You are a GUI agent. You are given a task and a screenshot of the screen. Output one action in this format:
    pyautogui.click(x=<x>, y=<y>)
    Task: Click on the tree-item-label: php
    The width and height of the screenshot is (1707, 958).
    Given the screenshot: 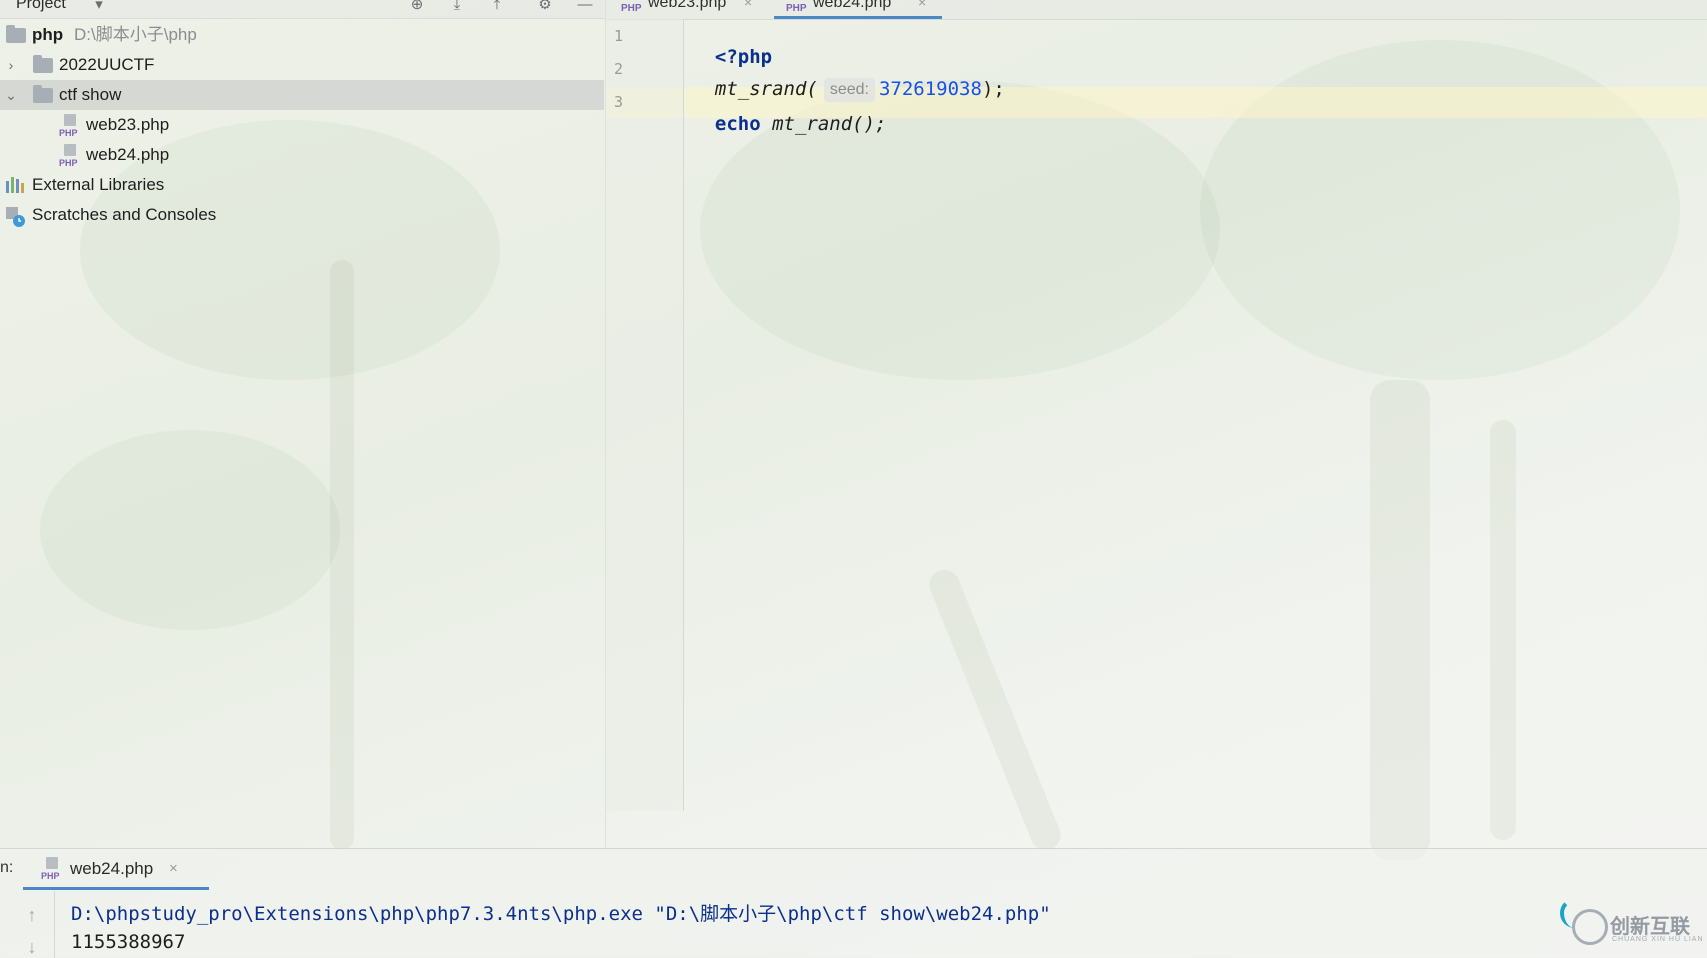 What is the action you would take?
    pyautogui.click(x=48, y=34)
    